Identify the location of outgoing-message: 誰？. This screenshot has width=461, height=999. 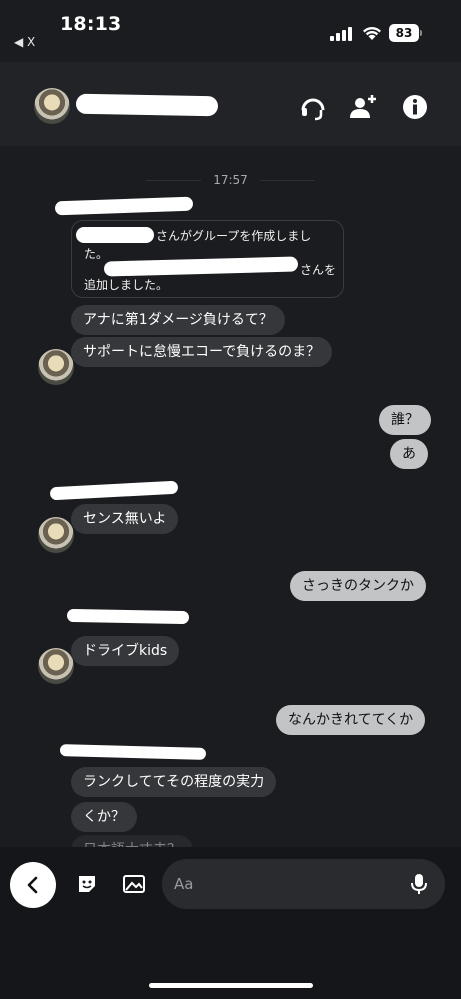
(405, 420).